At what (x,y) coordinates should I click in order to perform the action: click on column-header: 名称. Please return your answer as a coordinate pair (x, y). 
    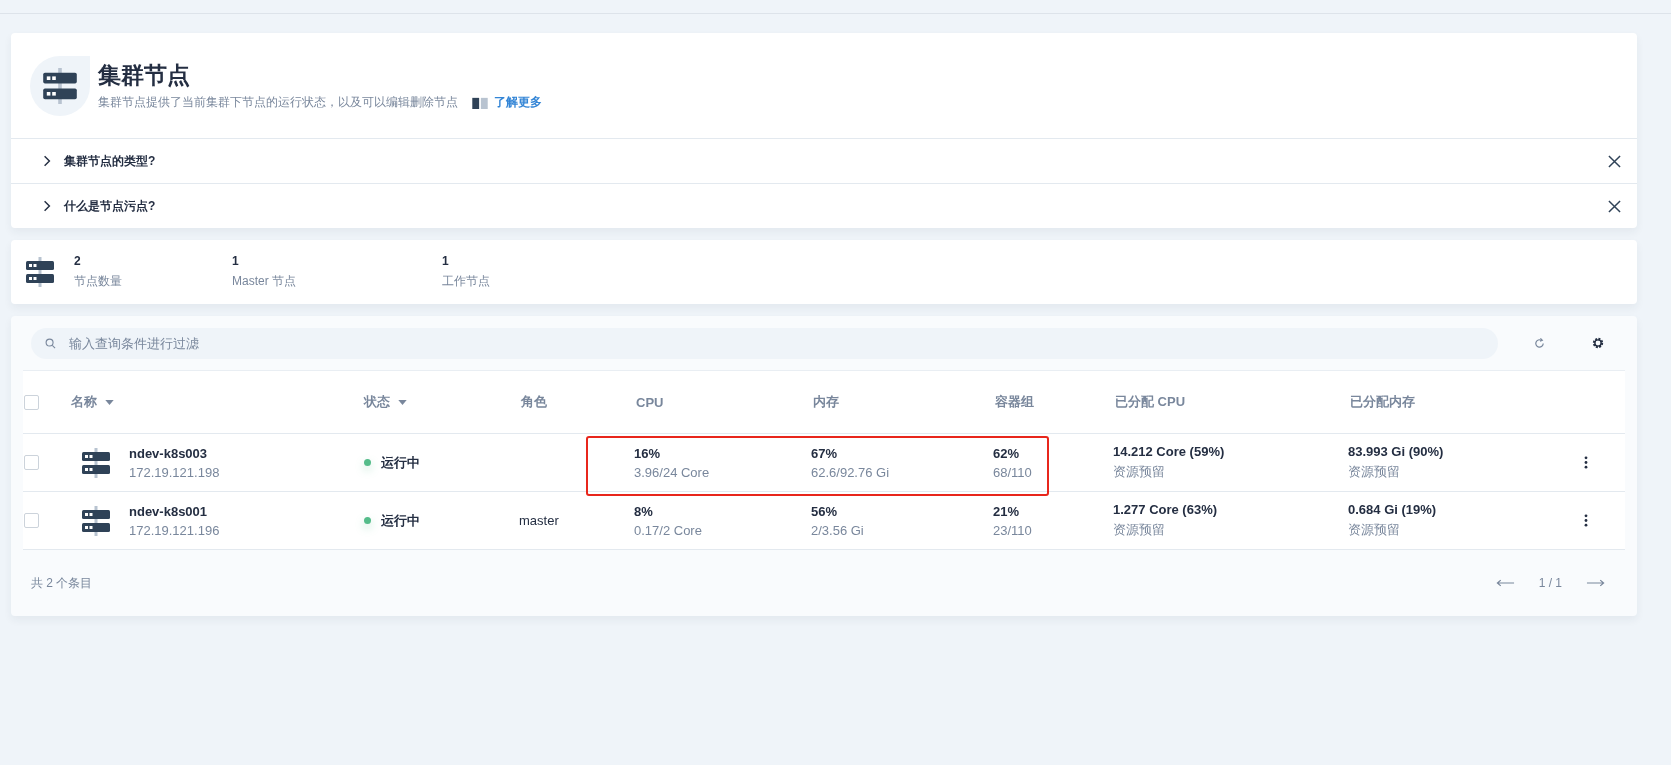
    Looking at the image, I should click on (84, 402).